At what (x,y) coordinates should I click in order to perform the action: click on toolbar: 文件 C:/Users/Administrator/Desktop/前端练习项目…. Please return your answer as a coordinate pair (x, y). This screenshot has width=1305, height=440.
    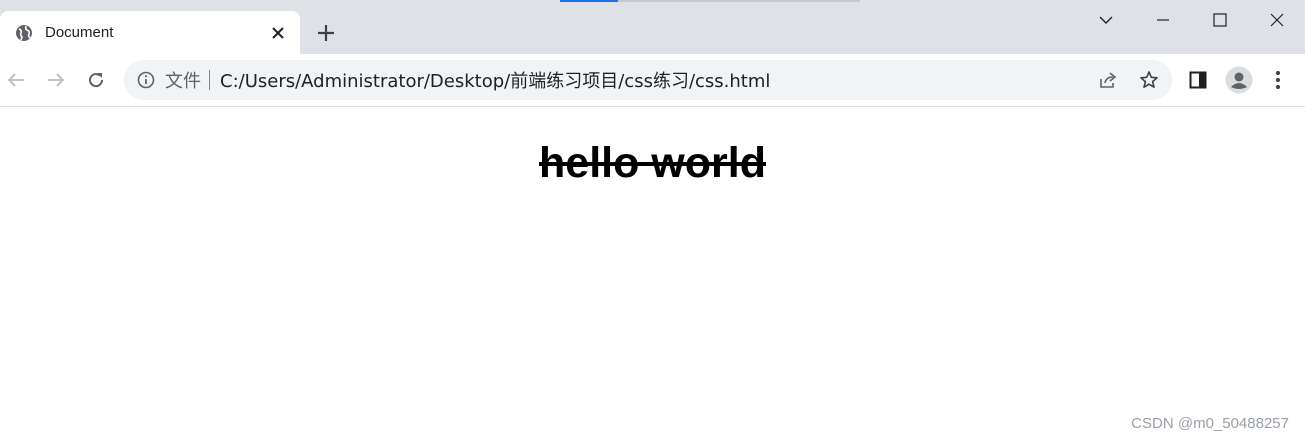
    Looking at the image, I should click on (652, 80).